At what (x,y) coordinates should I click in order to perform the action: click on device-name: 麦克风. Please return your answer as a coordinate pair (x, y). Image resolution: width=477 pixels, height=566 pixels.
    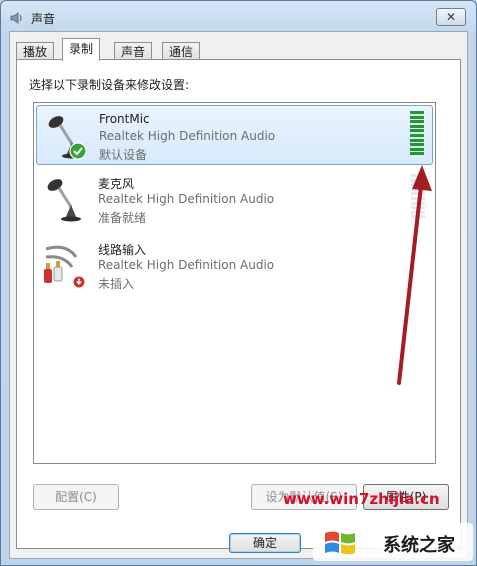
    Looking at the image, I should click on (116, 184).